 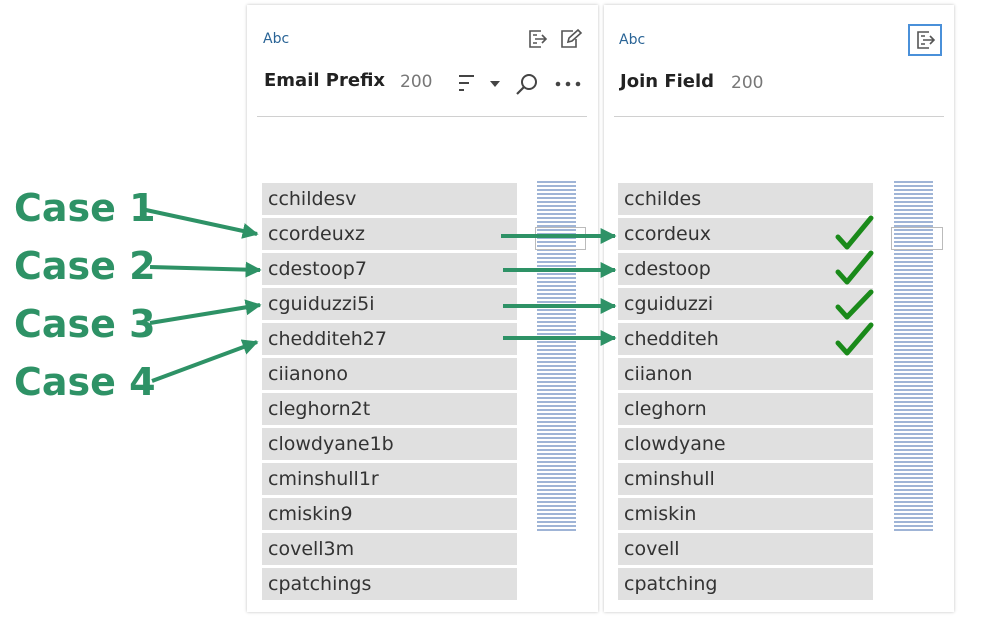 What do you see at coordinates (205, 312) in the screenshot?
I see `case-3-arrow` at bounding box center [205, 312].